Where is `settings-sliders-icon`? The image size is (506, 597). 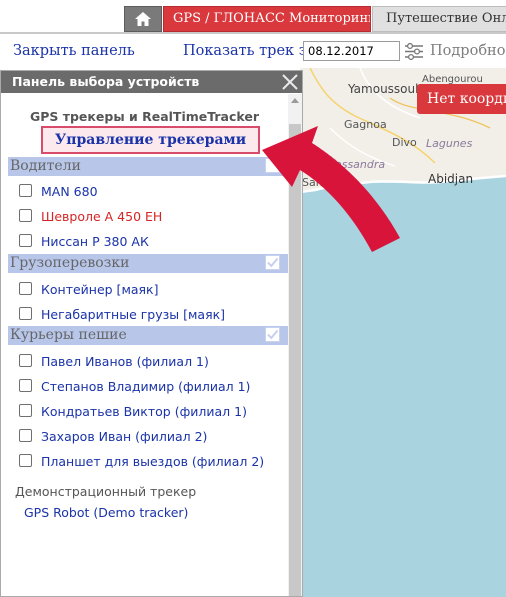
settings-sliders-icon is located at coordinates (414, 51).